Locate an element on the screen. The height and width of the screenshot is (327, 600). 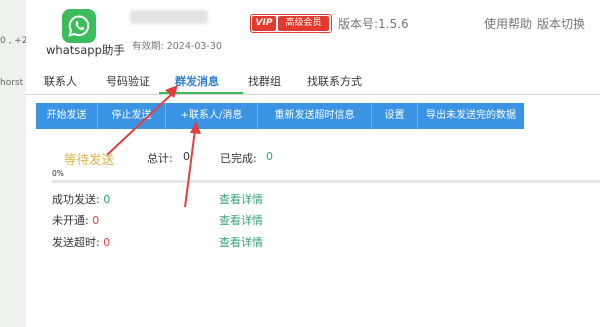
arrow-to-add-contacts is located at coordinates (192, 164).